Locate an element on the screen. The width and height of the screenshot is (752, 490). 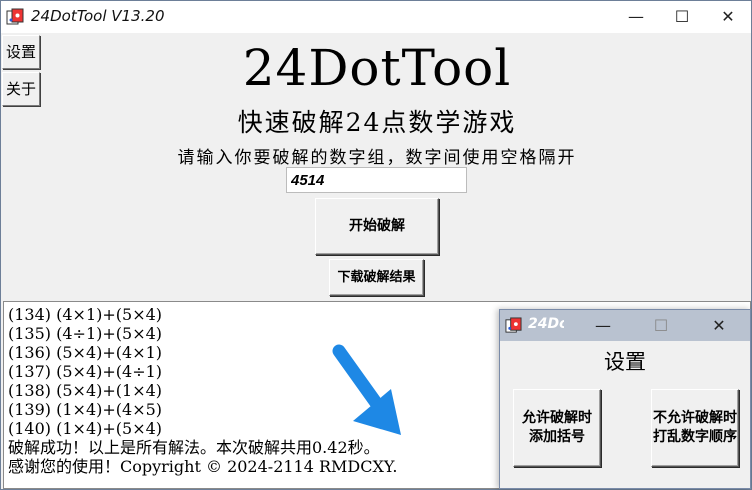
window-title: 24DotTool V13.20 is located at coordinates (98, 16).